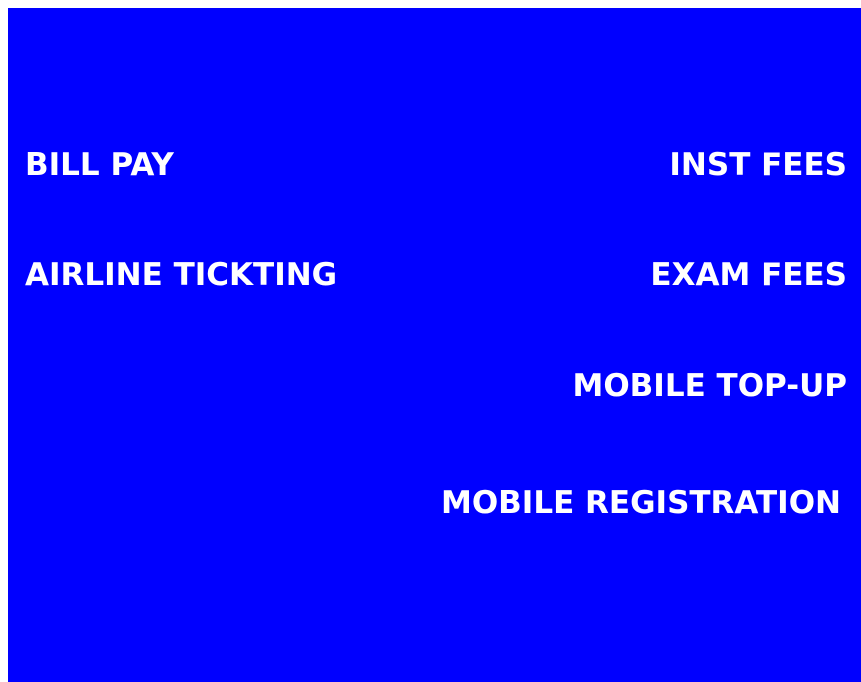 The image size is (861, 682). What do you see at coordinates (748, 275) in the screenshot?
I see `exam-fees-option: EXAM FEES` at bounding box center [748, 275].